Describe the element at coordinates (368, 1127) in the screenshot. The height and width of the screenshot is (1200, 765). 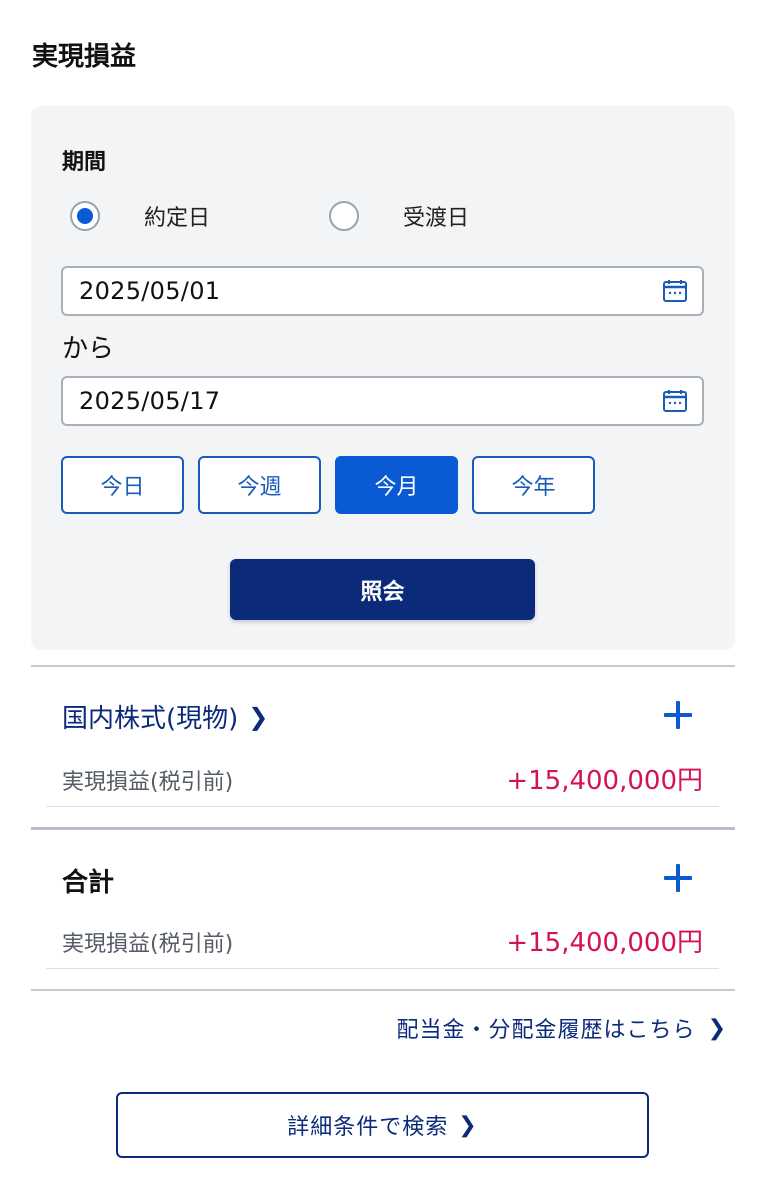
I see `advanced-search-label: 詳細条件で検索` at that location.